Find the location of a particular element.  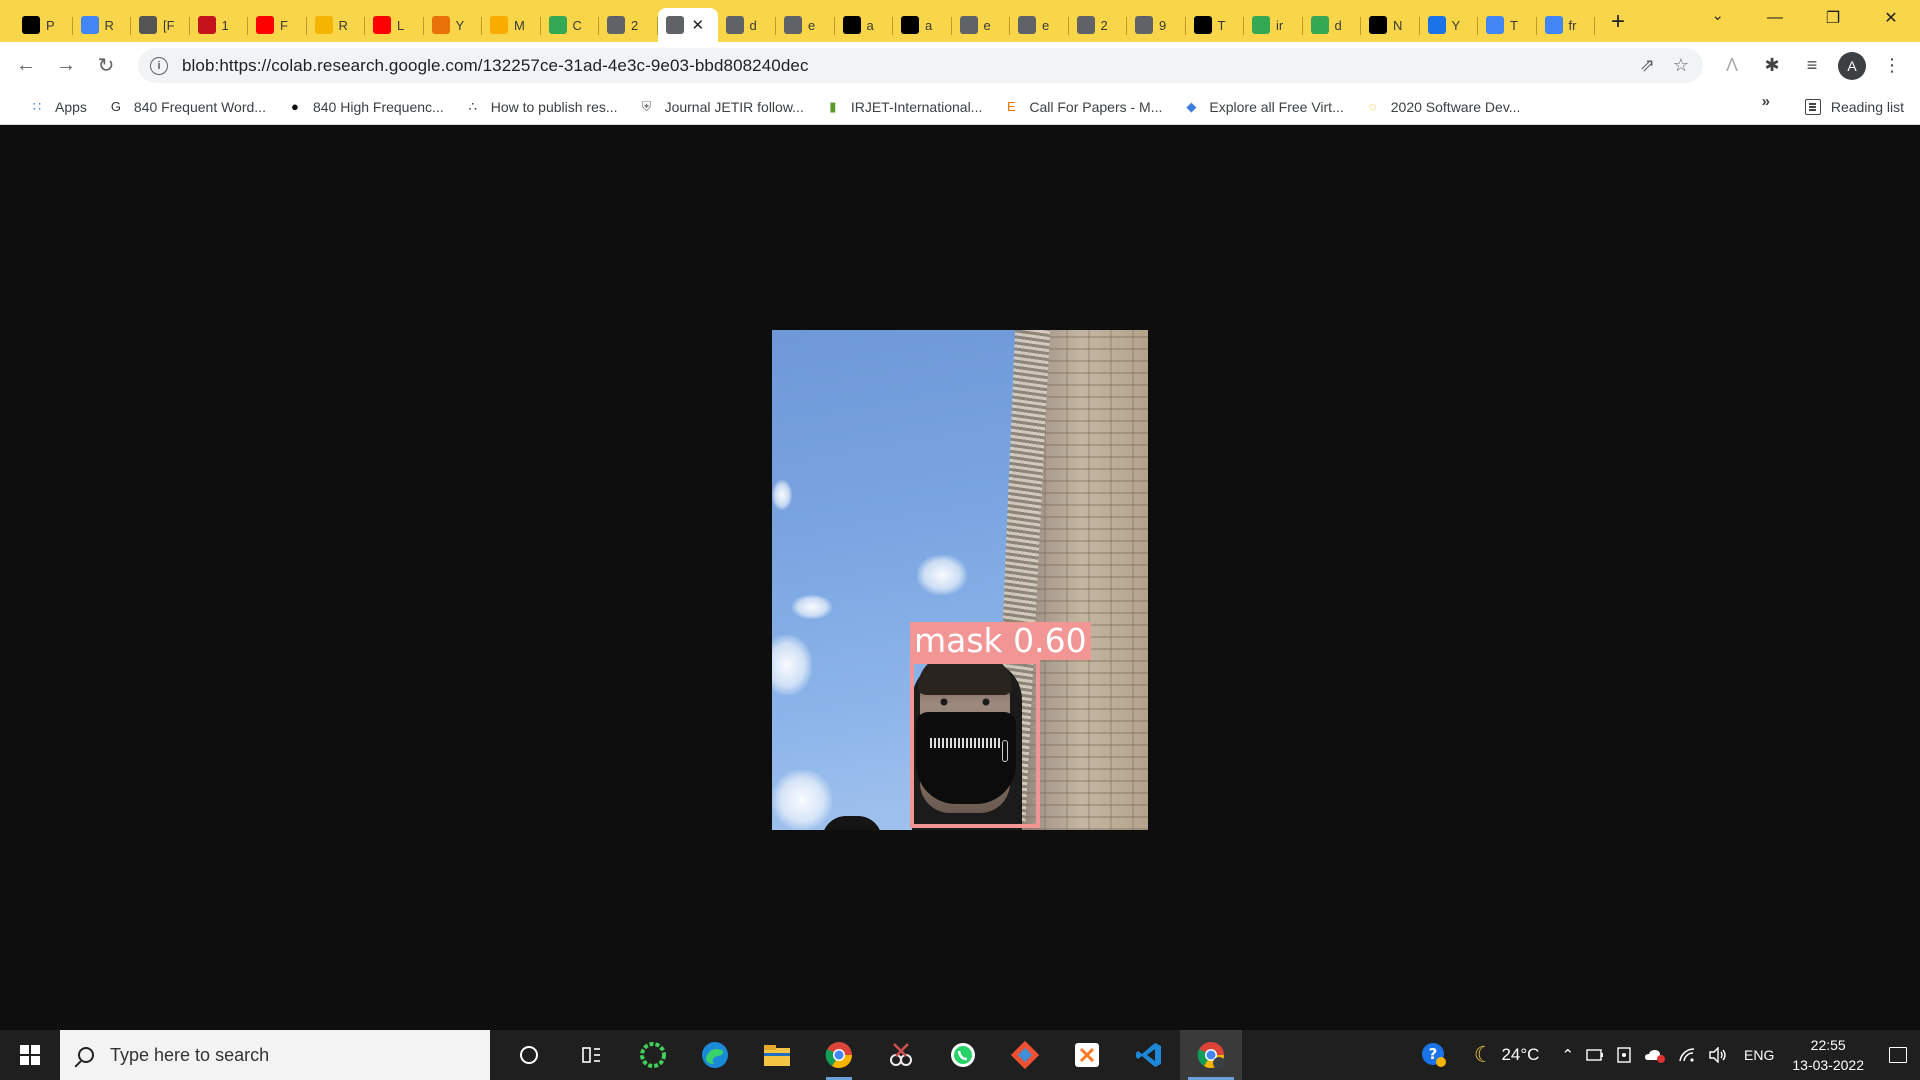

extensions-puzzle-icon: ✱ is located at coordinates (1772, 66).